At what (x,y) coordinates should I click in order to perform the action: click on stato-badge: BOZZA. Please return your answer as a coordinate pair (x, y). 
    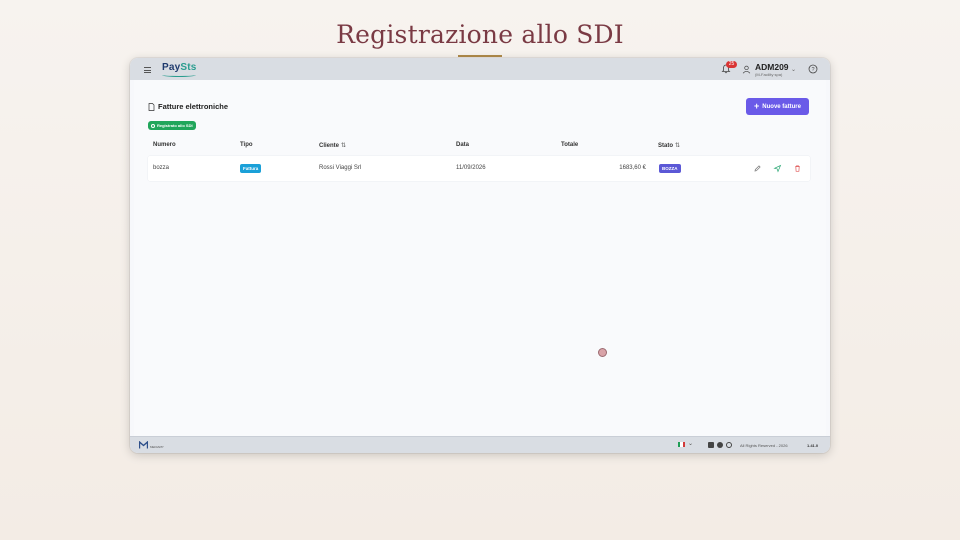
    Looking at the image, I should click on (670, 168).